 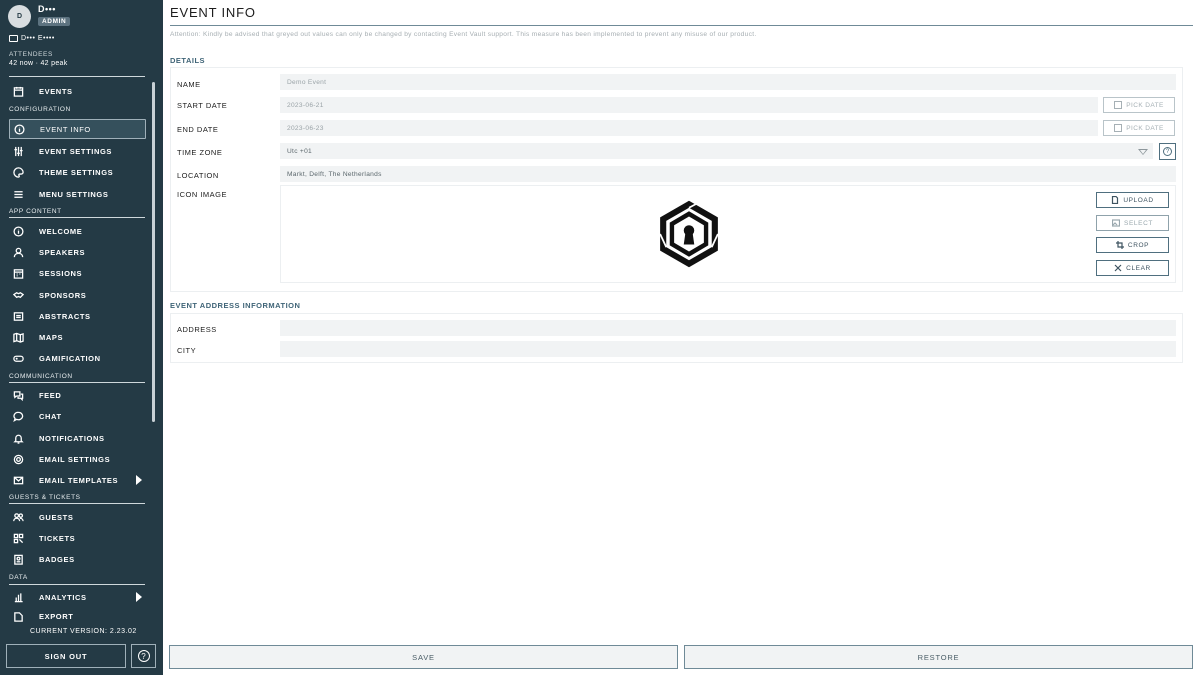 What do you see at coordinates (1118, 268) in the screenshot?
I see `close-icon` at bounding box center [1118, 268].